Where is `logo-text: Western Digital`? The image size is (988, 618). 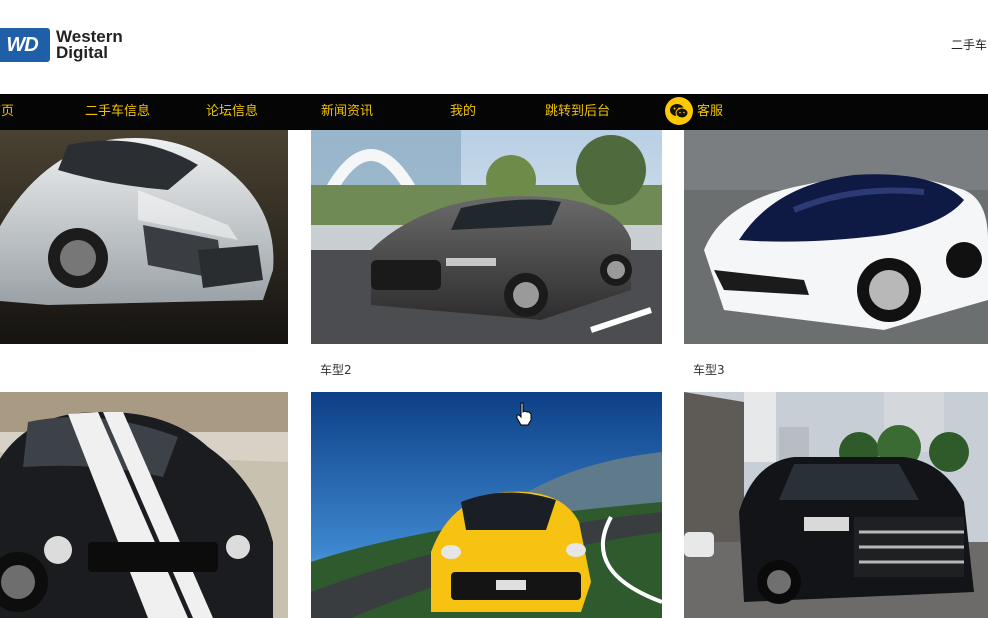
logo-text: Western Digital is located at coordinates (89, 45).